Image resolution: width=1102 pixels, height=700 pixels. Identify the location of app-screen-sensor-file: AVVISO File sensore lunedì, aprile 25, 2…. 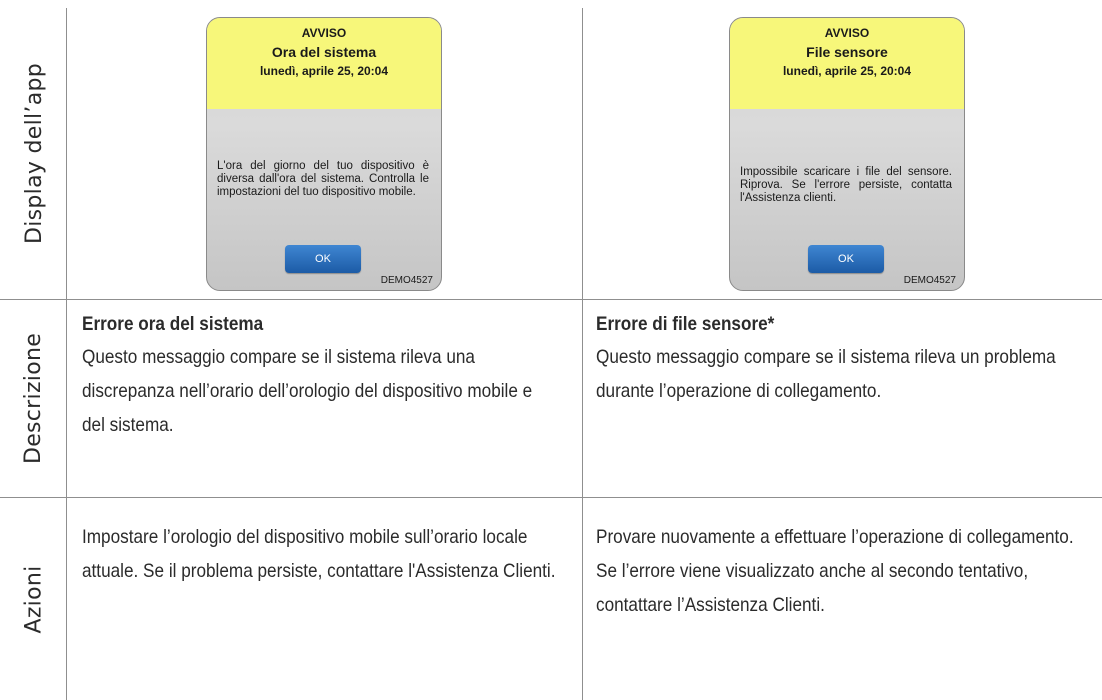
(847, 154).